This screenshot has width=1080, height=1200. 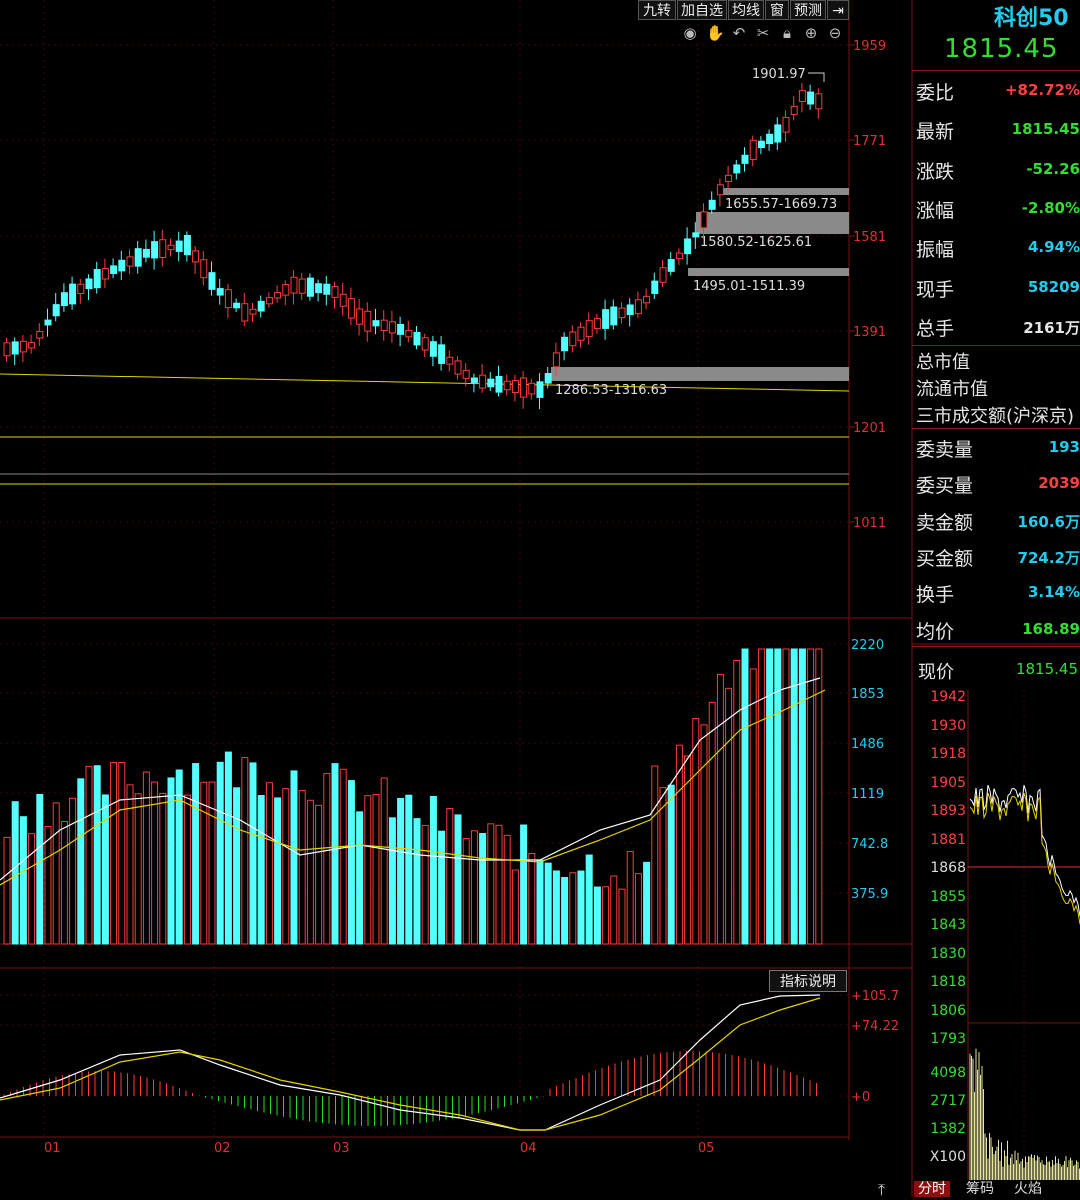 What do you see at coordinates (980, 1189) in the screenshot?
I see `tab-chips: 筹码` at bounding box center [980, 1189].